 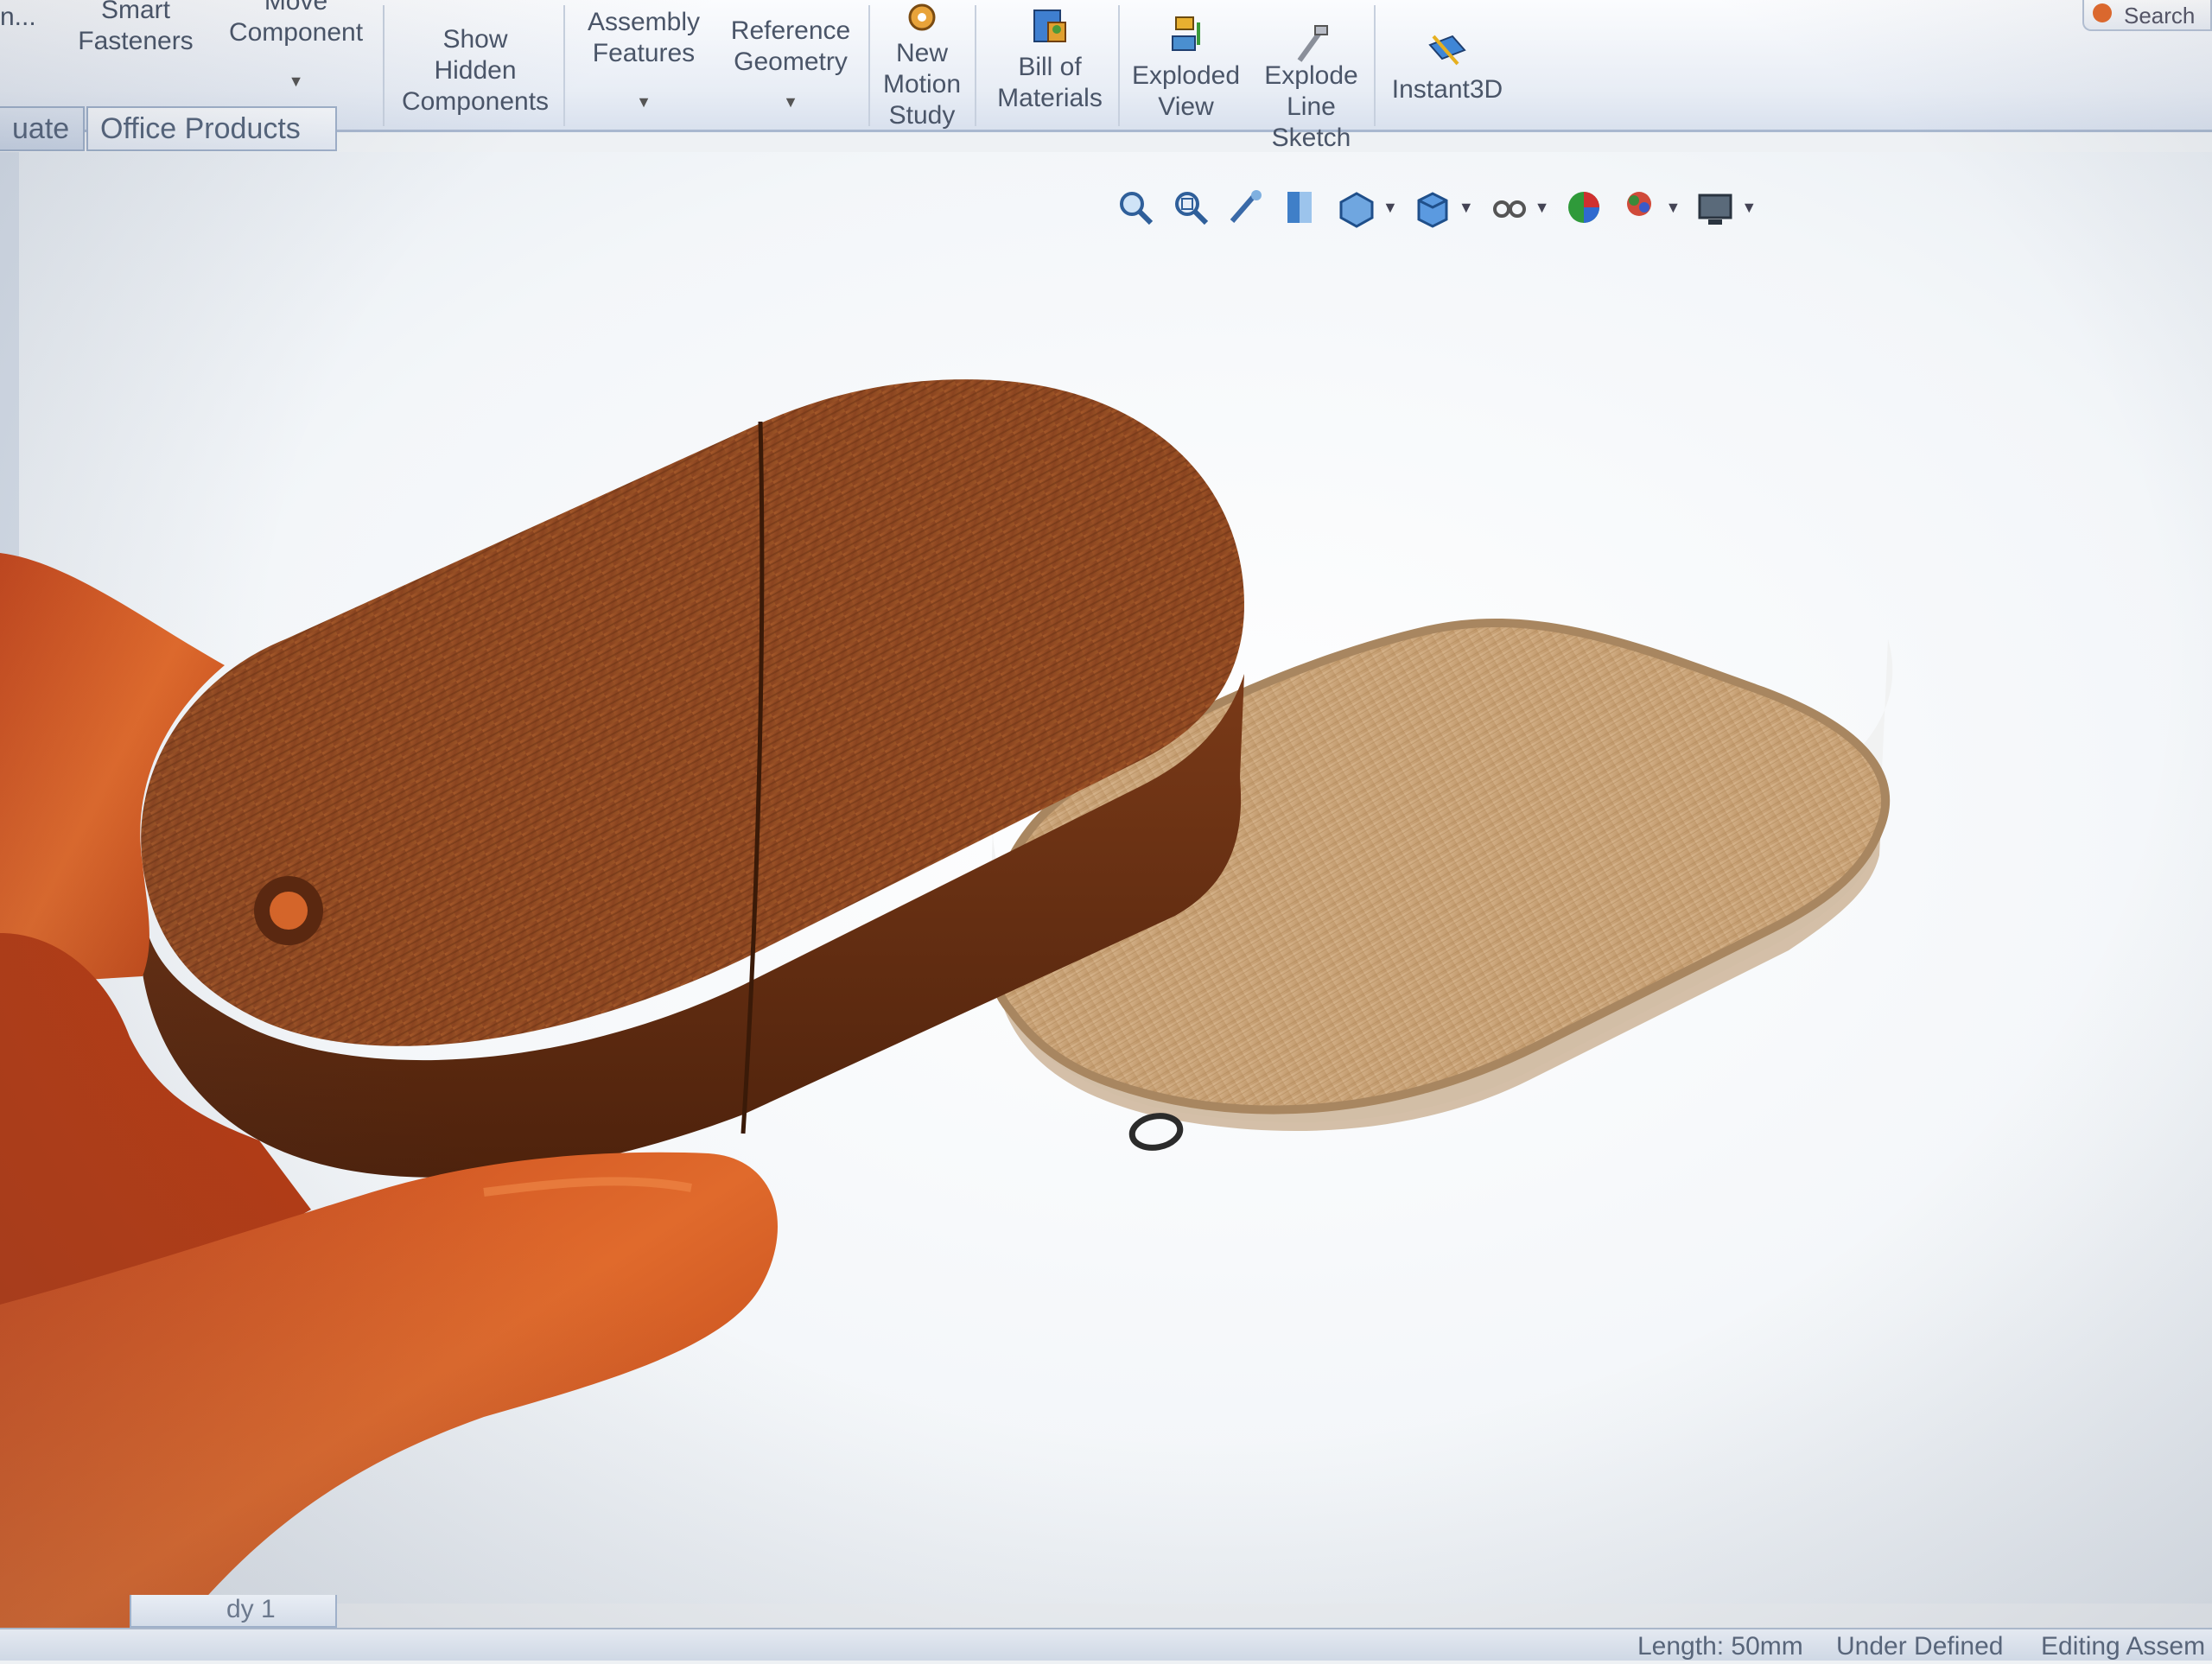 I want to click on smart-fasteners-label: Smart Fasteners, so click(x=136, y=27).